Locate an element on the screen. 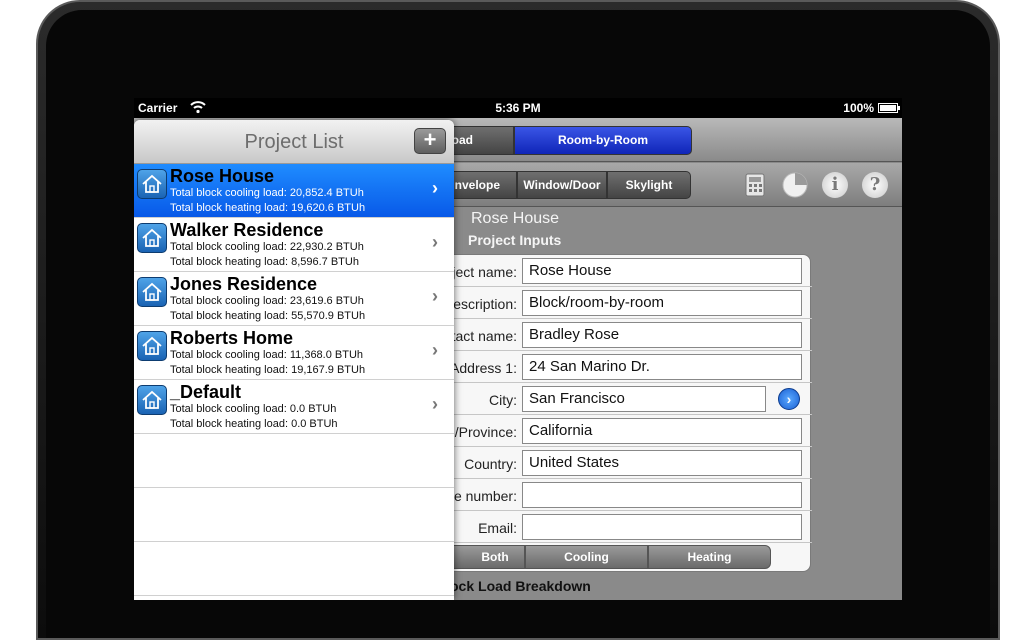  state-province-field: California is located at coordinates (662, 431).